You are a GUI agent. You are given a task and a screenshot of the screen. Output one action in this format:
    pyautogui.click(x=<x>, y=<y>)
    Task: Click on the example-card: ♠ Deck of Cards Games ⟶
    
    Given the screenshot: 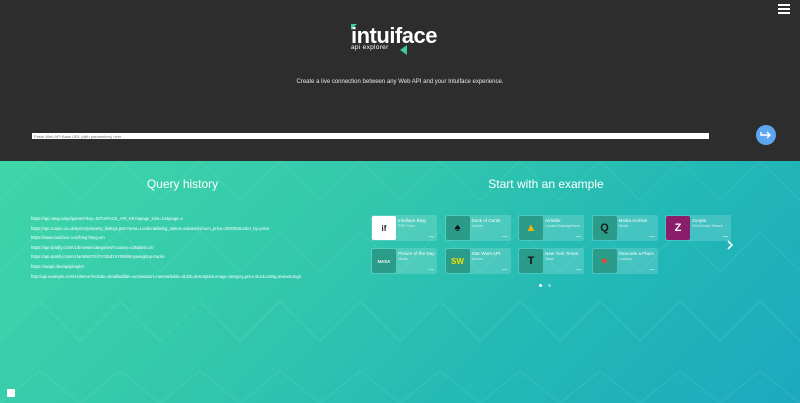 What is the action you would take?
    pyautogui.click(x=477, y=228)
    